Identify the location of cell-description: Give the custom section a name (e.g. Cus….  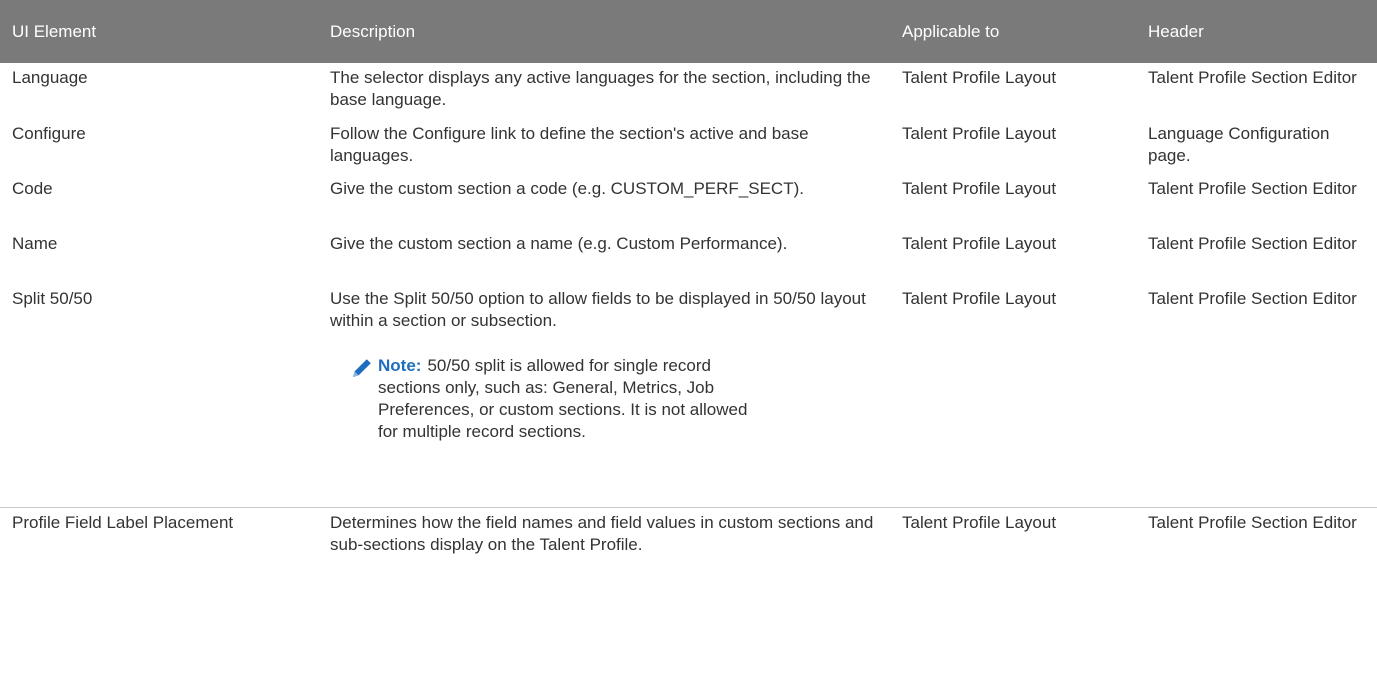
(559, 243).